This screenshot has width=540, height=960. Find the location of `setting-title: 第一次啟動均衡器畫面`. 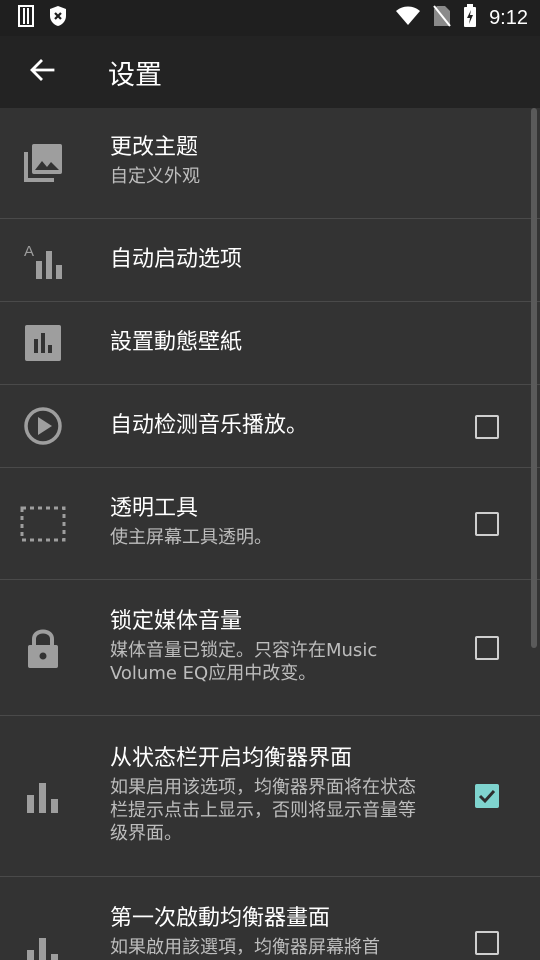

setting-title: 第一次啟動均衡器畫面 is located at coordinates (220, 918).